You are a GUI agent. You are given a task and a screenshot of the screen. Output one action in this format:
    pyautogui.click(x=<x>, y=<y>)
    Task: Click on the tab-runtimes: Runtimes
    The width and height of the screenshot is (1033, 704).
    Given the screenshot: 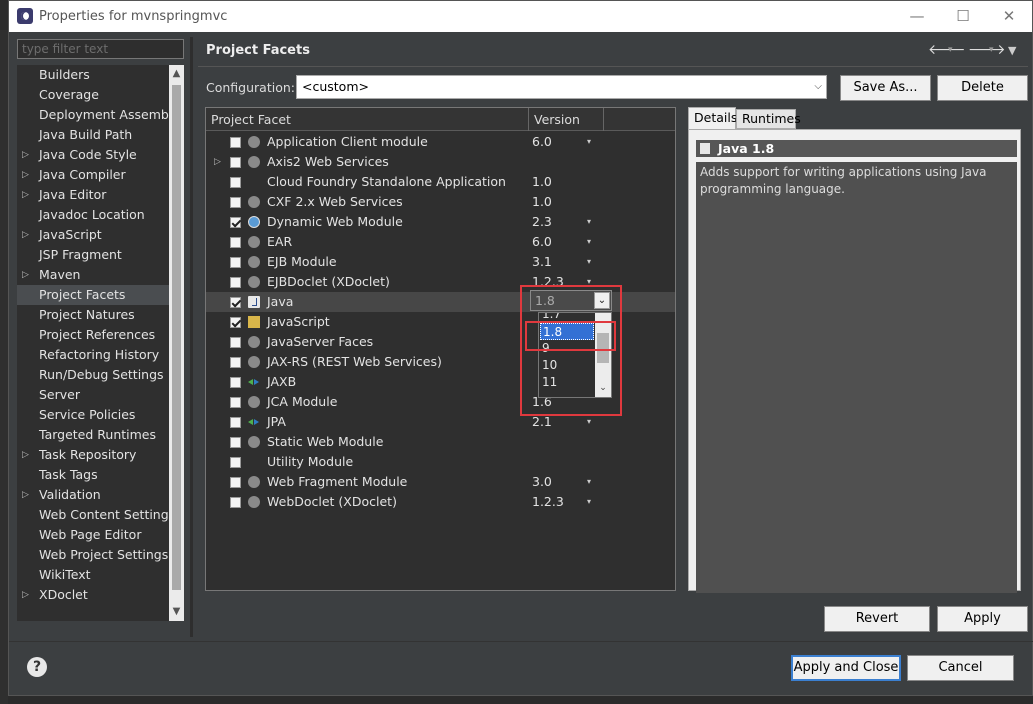 What is the action you would take?
    pyautogui.click(x=768, y=119)
    